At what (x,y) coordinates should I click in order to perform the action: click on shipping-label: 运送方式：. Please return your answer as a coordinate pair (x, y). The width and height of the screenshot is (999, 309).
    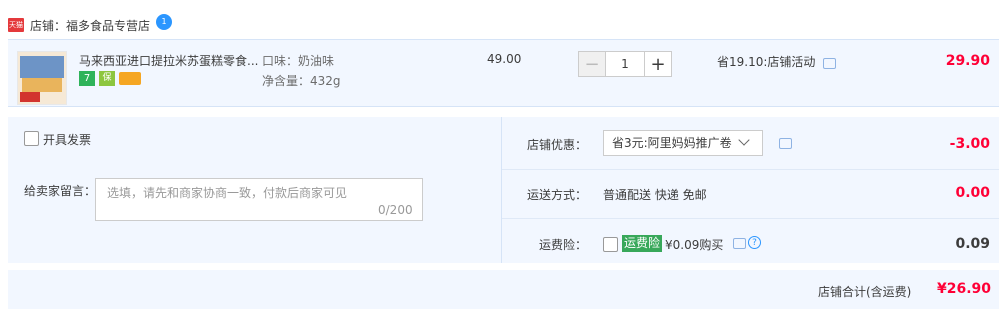
    Looking at the image, I should click on (557, 195).